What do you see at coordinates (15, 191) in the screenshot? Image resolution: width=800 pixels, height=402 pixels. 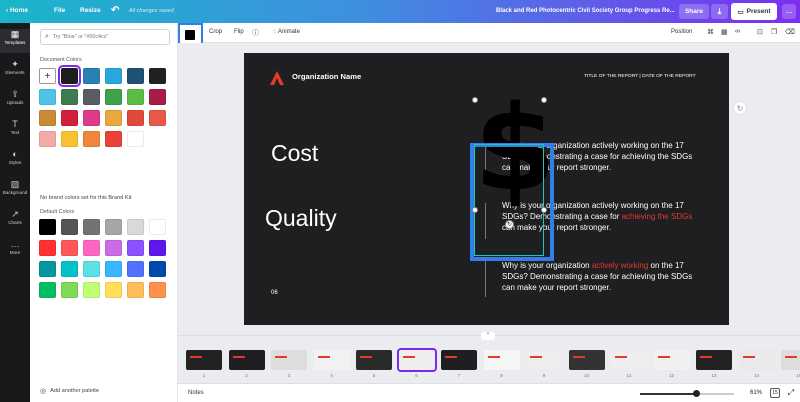 I see `rail-item-background: ▨ Background` at bounding box center [15, 191].